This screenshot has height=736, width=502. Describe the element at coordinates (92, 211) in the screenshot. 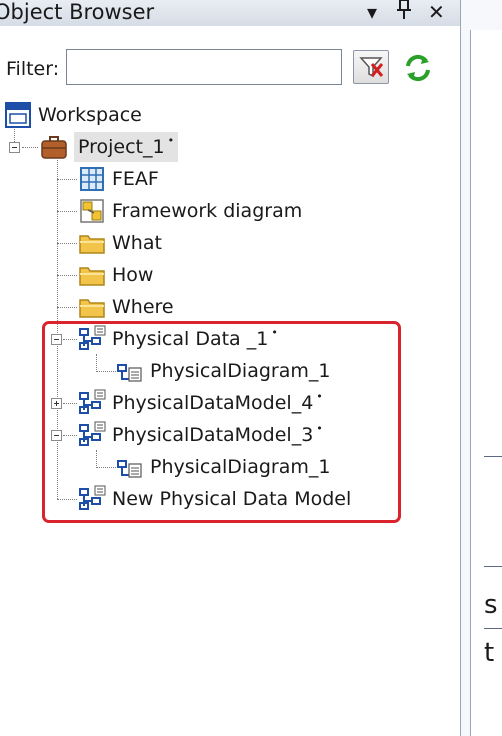

I see `framework-diagram-icon` at that location.